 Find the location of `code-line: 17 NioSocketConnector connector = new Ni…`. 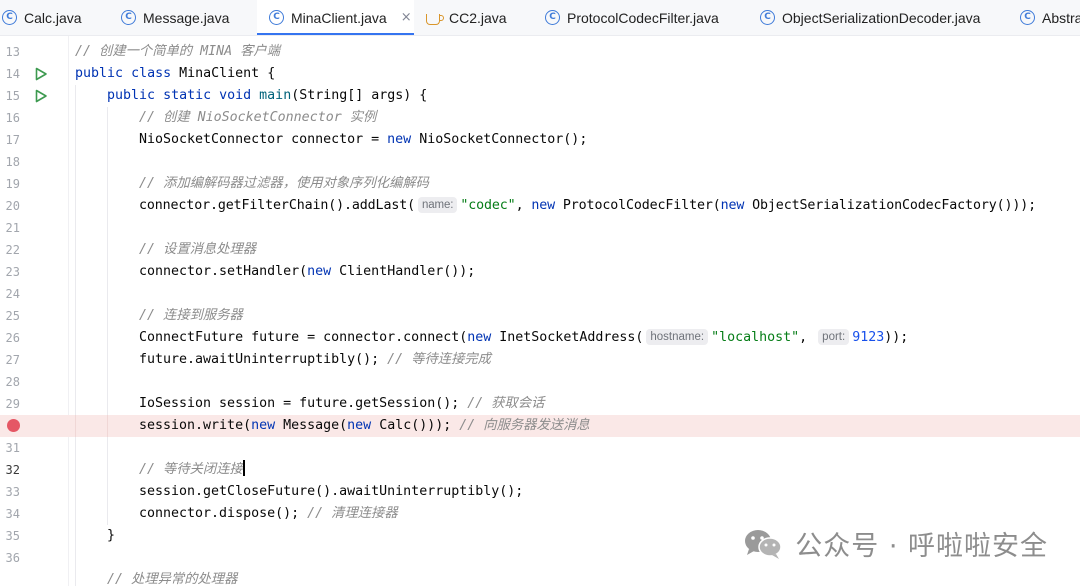

code-line: 17 NioSocketConnector connector = new Ni… is located at coordinates (540, 140).